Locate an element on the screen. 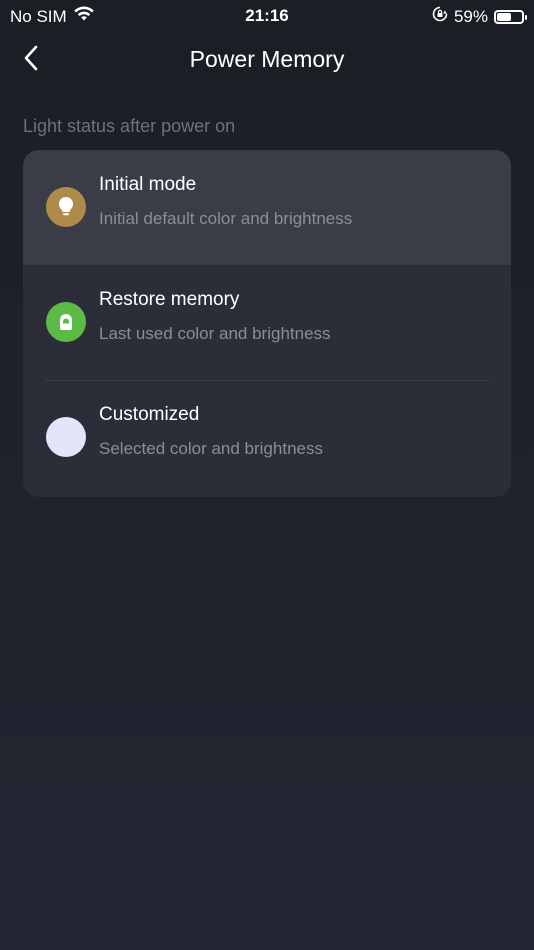  memory-icon is located at coordinates (66, 322).